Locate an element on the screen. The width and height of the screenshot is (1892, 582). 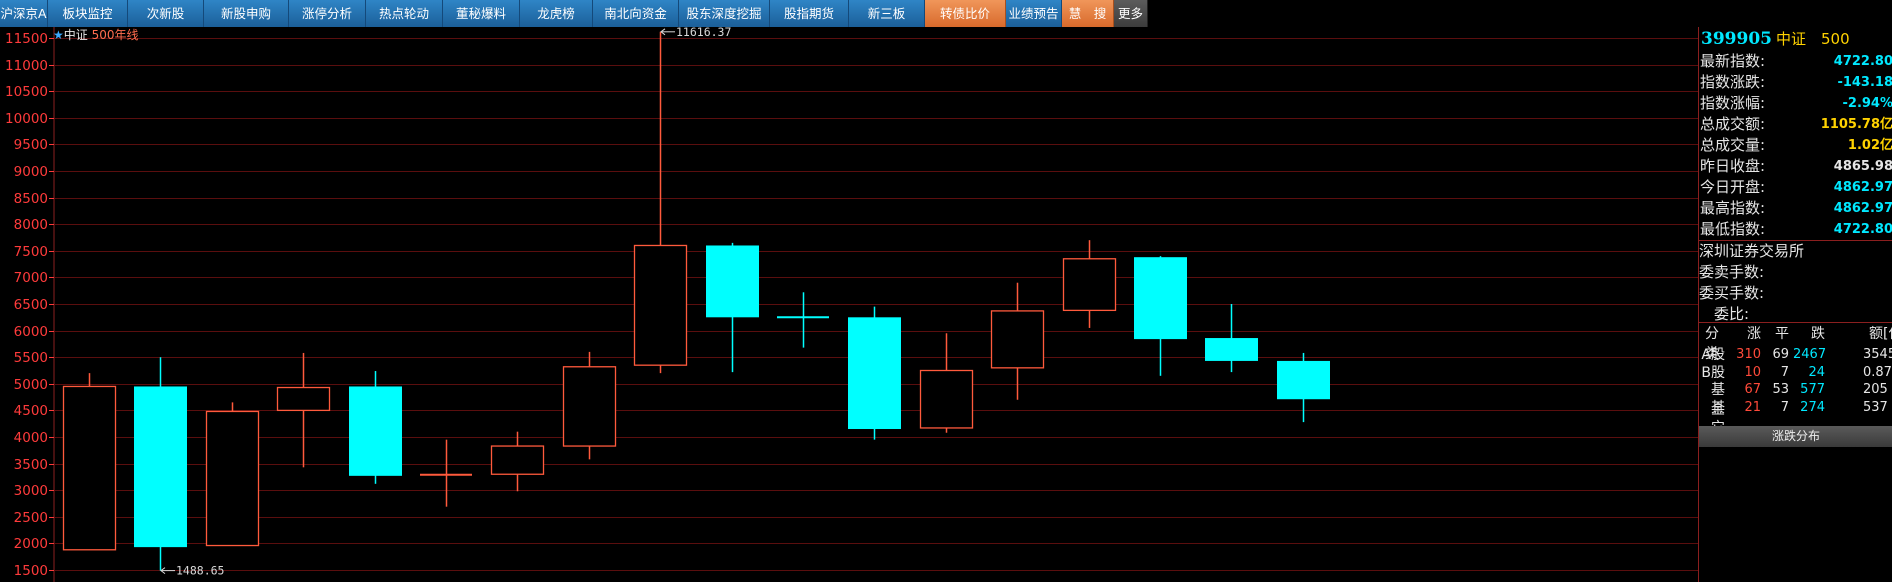
star-icon: ★ is located at coordinates (58, 35).